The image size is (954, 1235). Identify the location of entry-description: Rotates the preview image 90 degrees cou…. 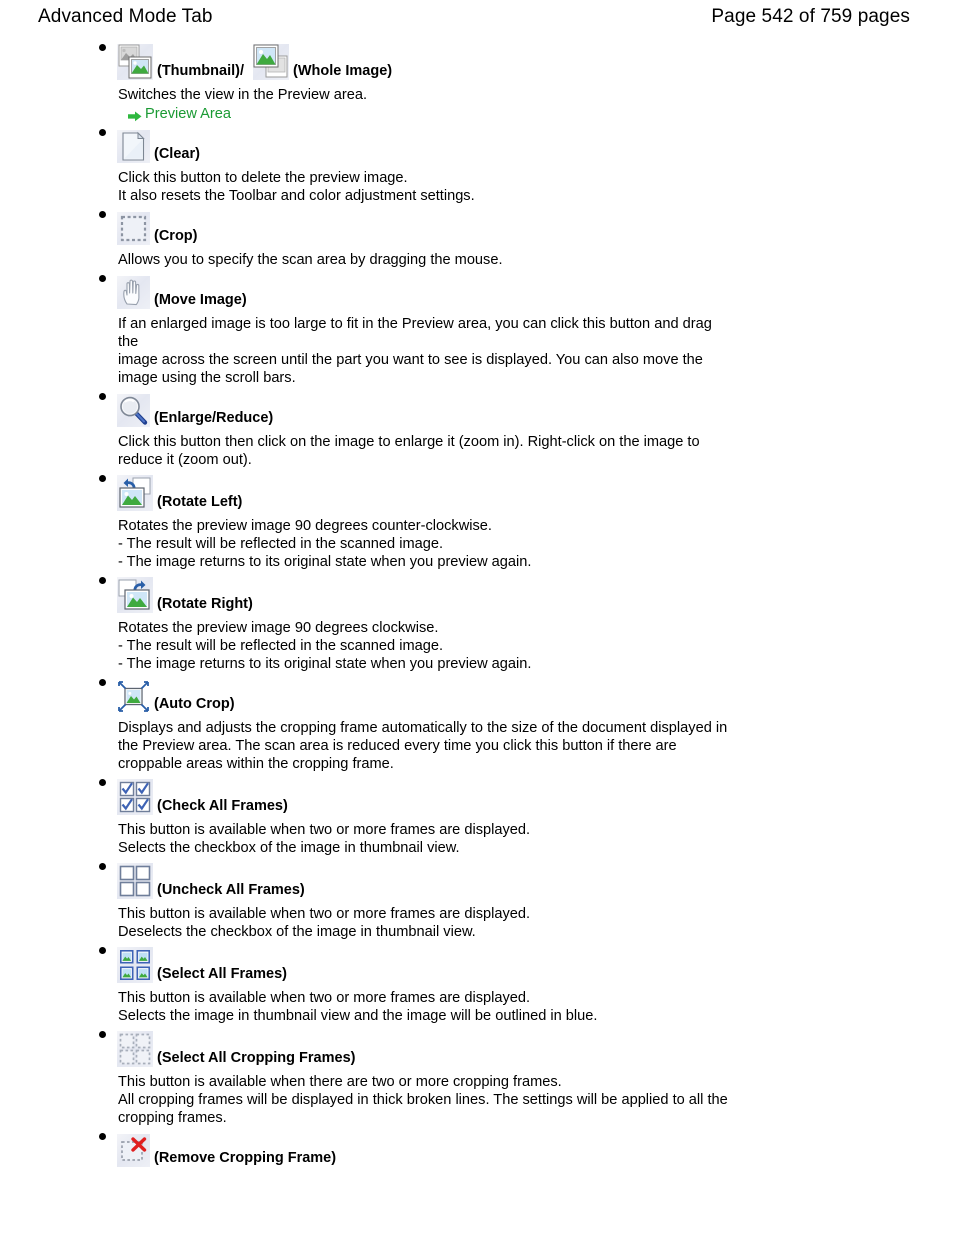
(423, 544).